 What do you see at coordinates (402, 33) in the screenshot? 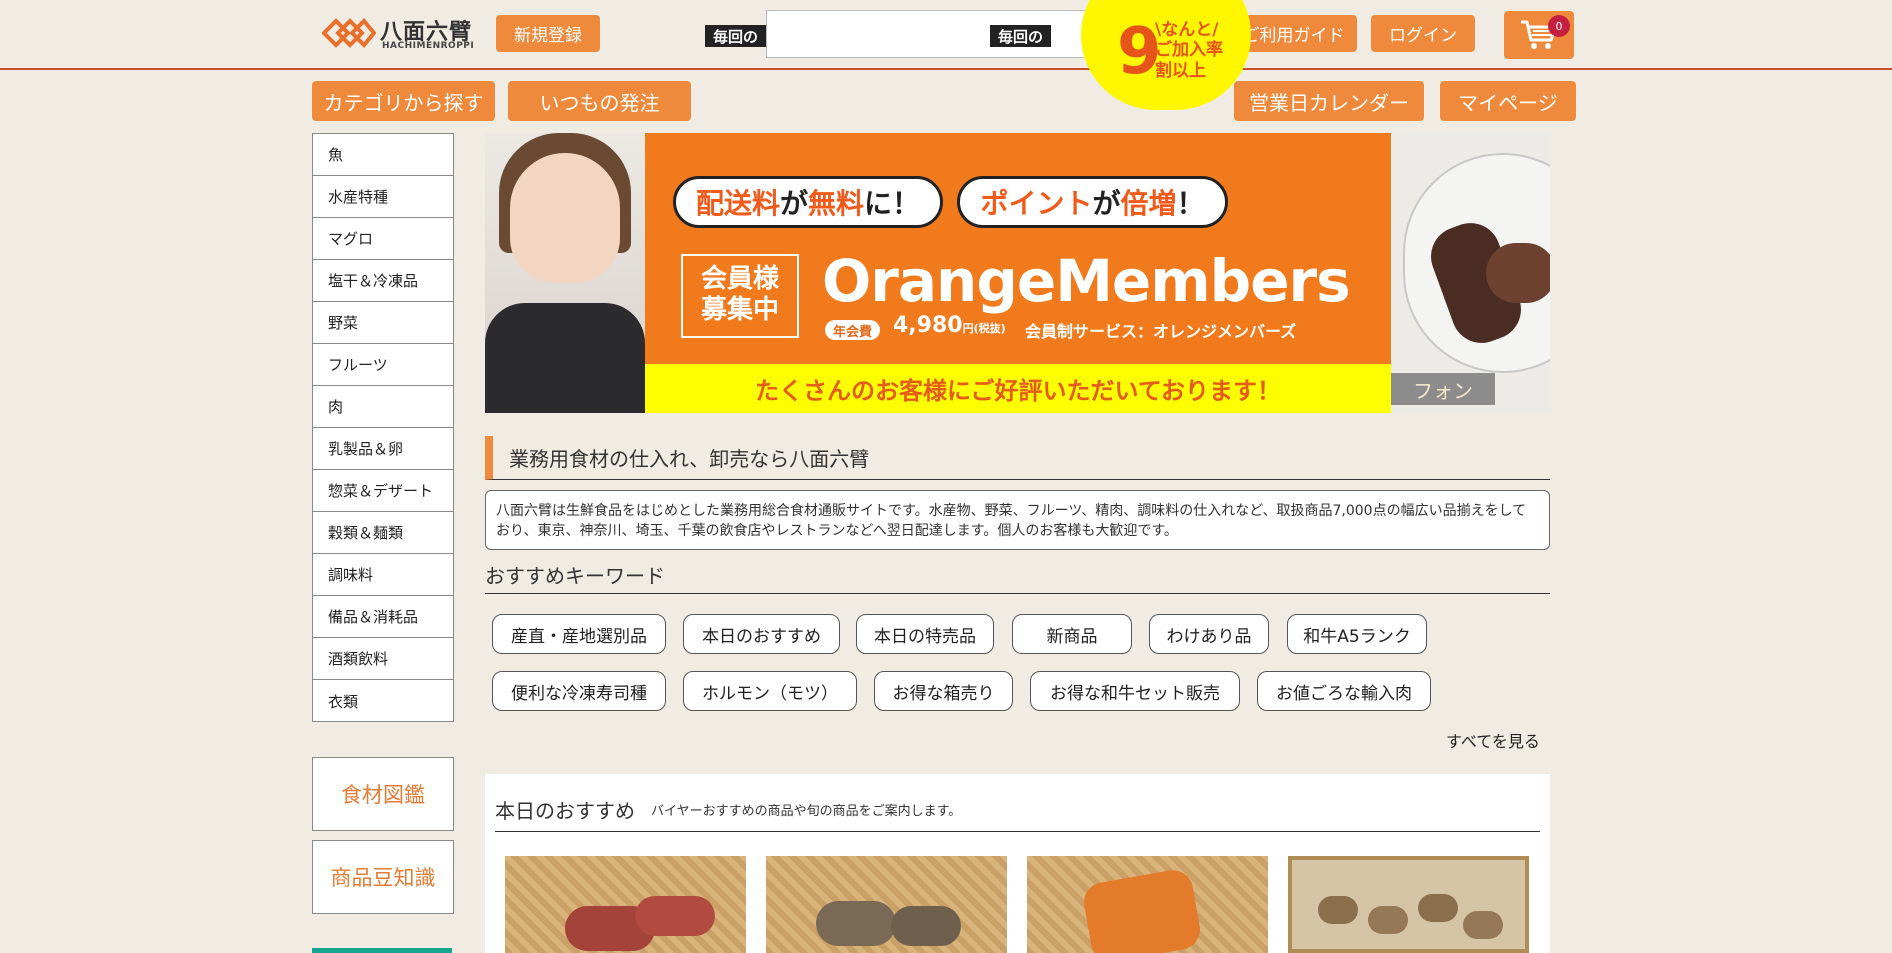
I see `site-logo: 八面六臂 HACHIMENROPPI` at bounding box center [402, 33].